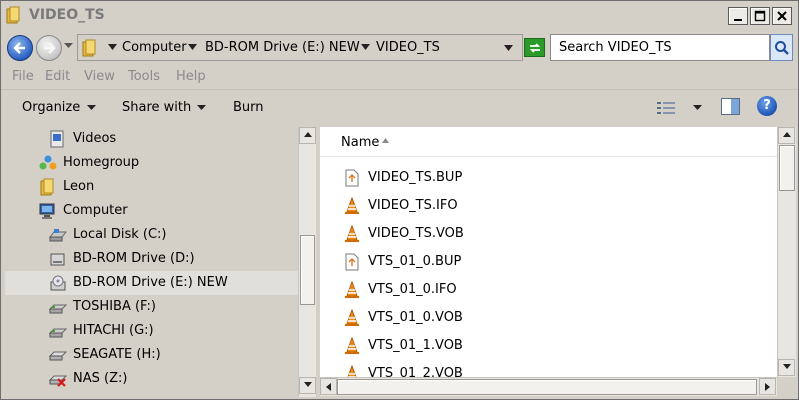  I want to click on maximize-button, so click(760, 16).